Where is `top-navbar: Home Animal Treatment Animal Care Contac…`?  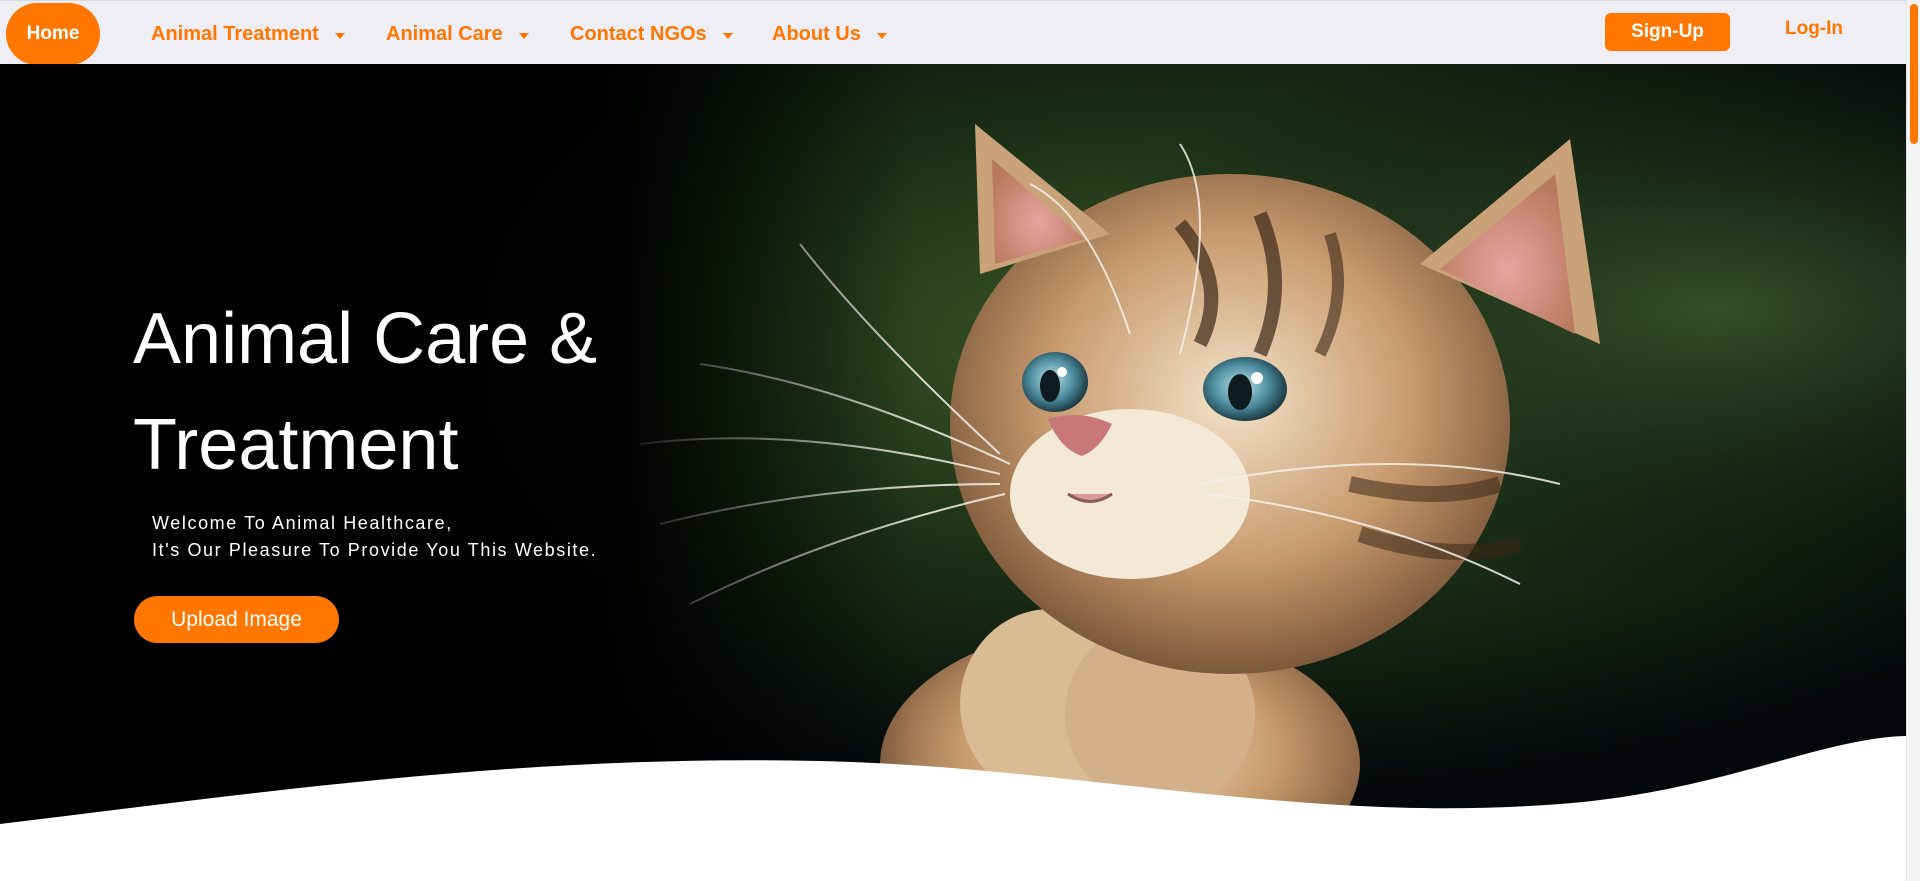 top-navbar: Home Animal Treatment Animal Care Contac… is located at coordinates (953, 32).